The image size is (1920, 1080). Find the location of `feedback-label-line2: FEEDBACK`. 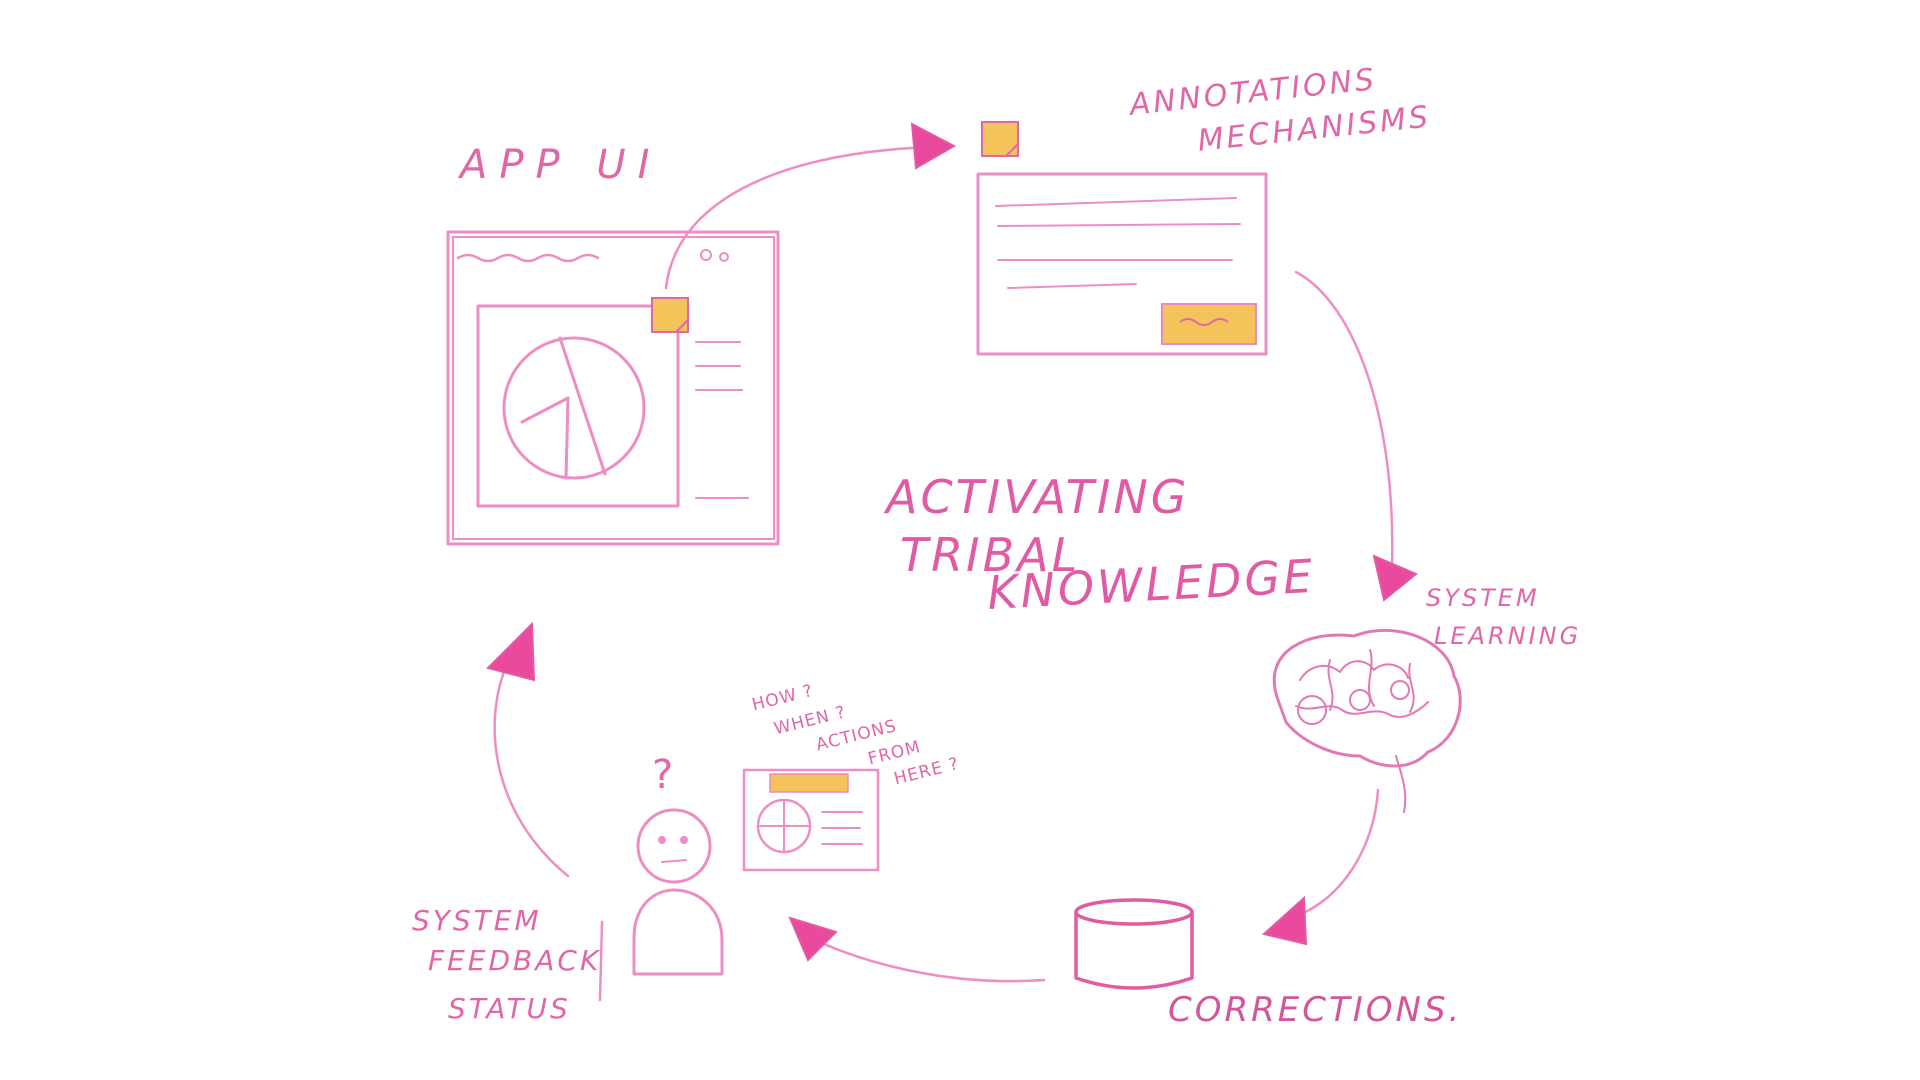

feedback-label-line2: FEEDBACK is located at coordinates (515, 960).